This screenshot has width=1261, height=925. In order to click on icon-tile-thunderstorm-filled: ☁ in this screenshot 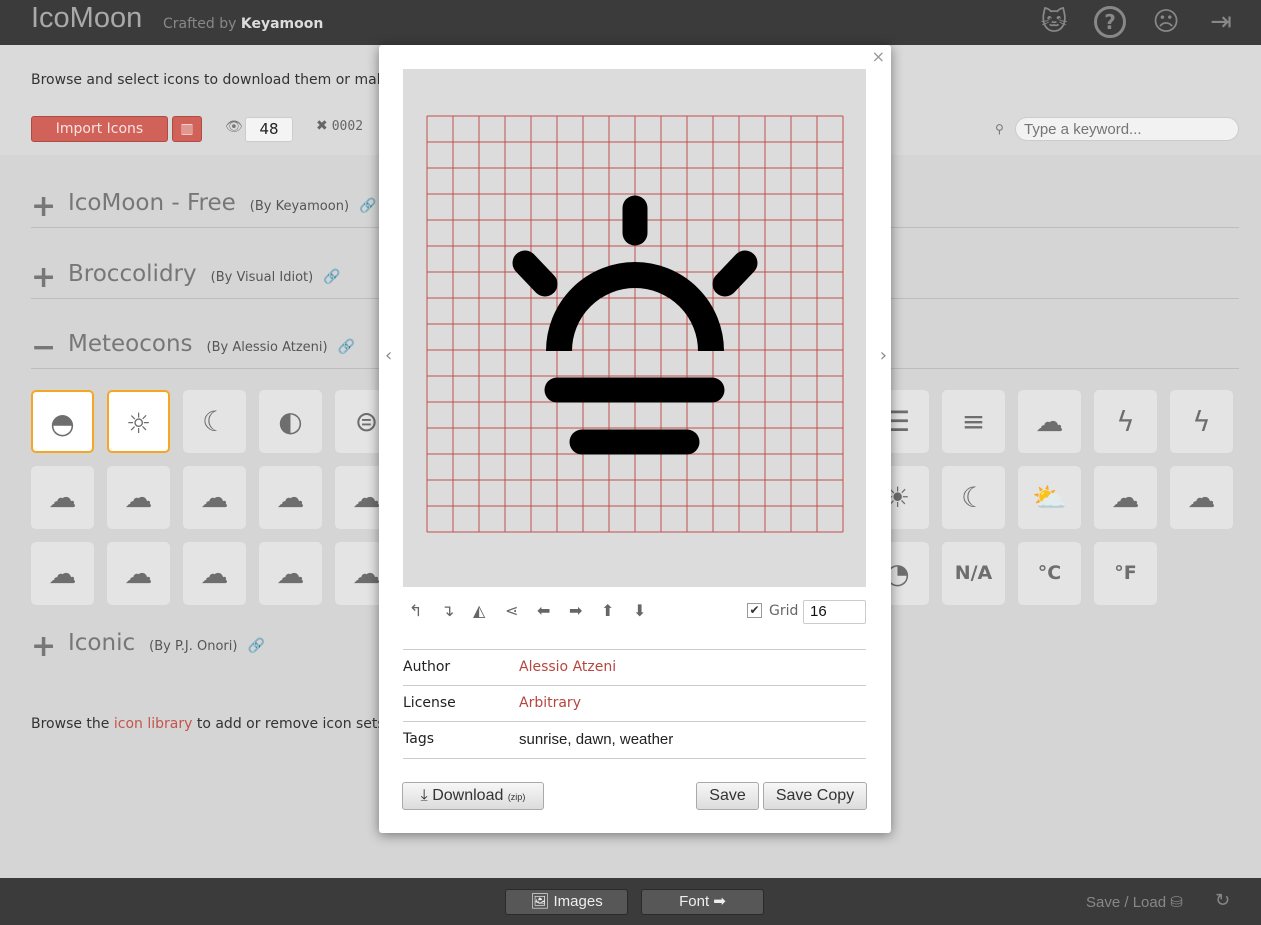, I will do `click(62, 573)`.